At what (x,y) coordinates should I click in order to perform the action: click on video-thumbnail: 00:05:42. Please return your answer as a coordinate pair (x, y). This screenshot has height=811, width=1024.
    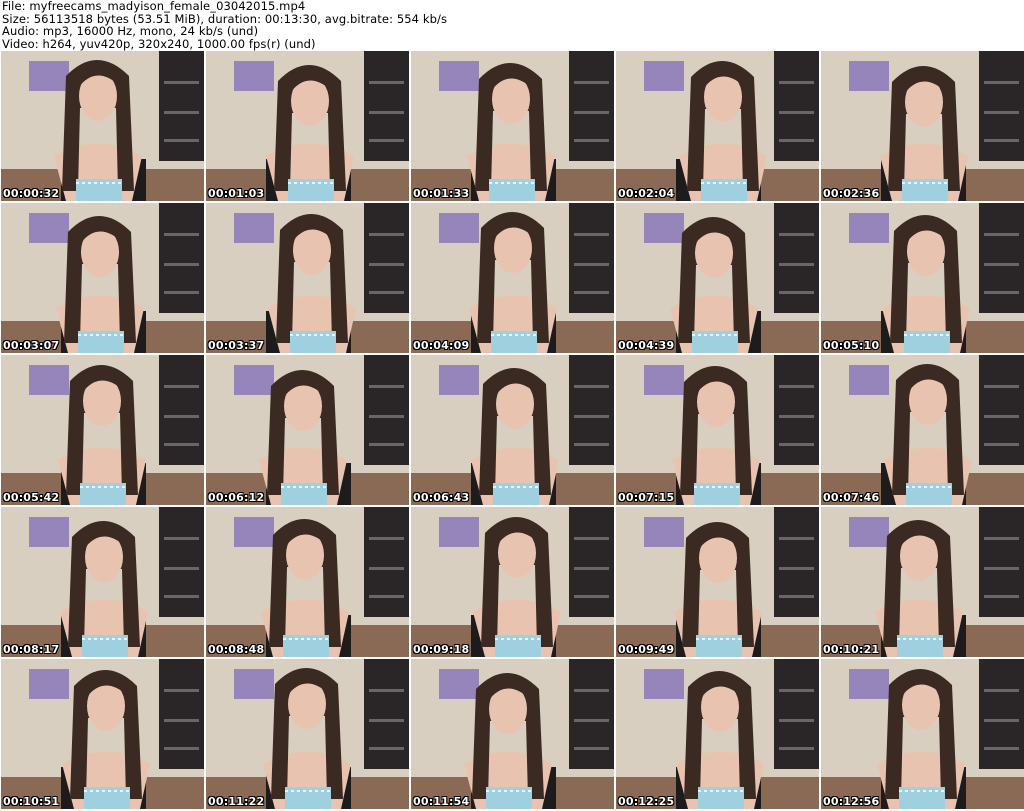
    Looking at the image, I should click on (102, 430).